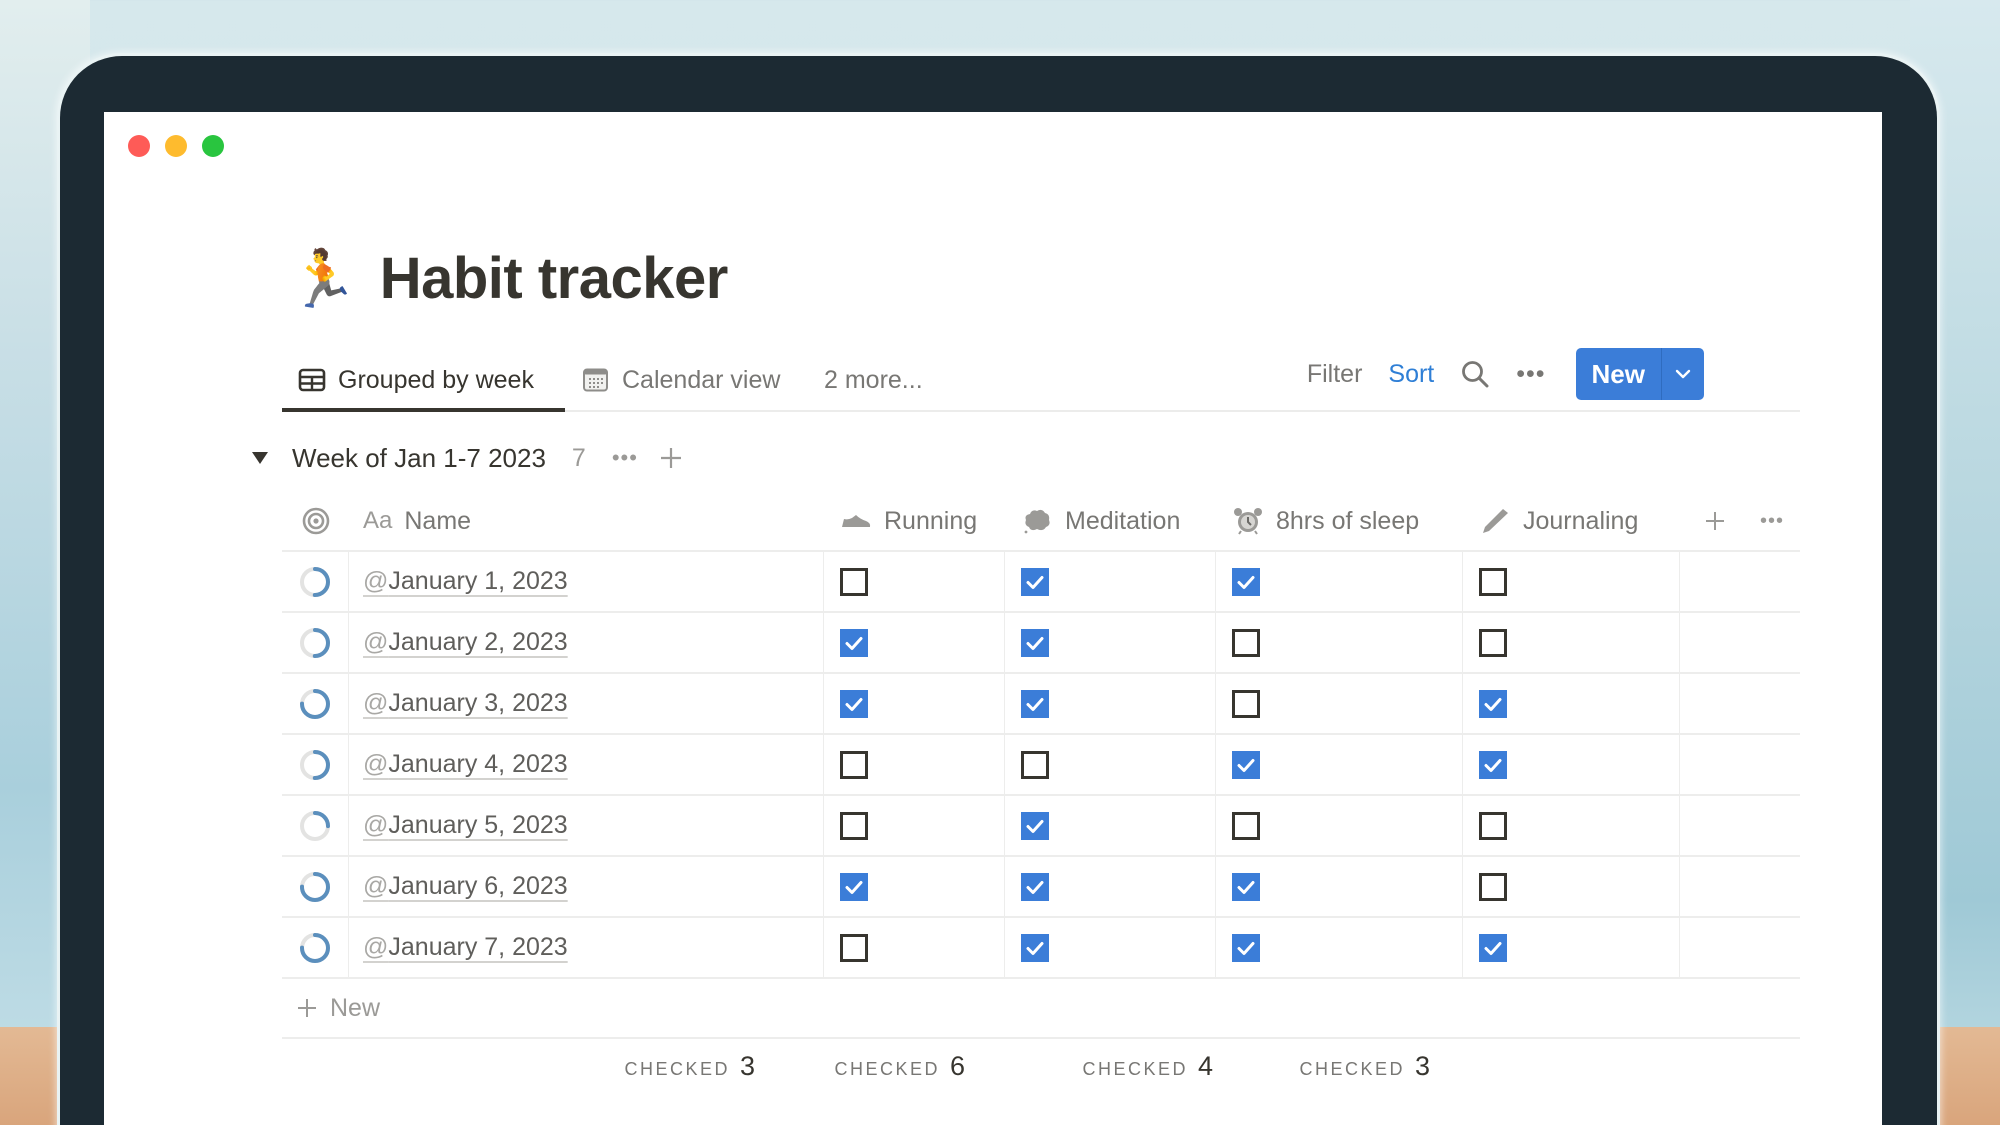  I want to click on sleep-cell, so click(1339, 886).